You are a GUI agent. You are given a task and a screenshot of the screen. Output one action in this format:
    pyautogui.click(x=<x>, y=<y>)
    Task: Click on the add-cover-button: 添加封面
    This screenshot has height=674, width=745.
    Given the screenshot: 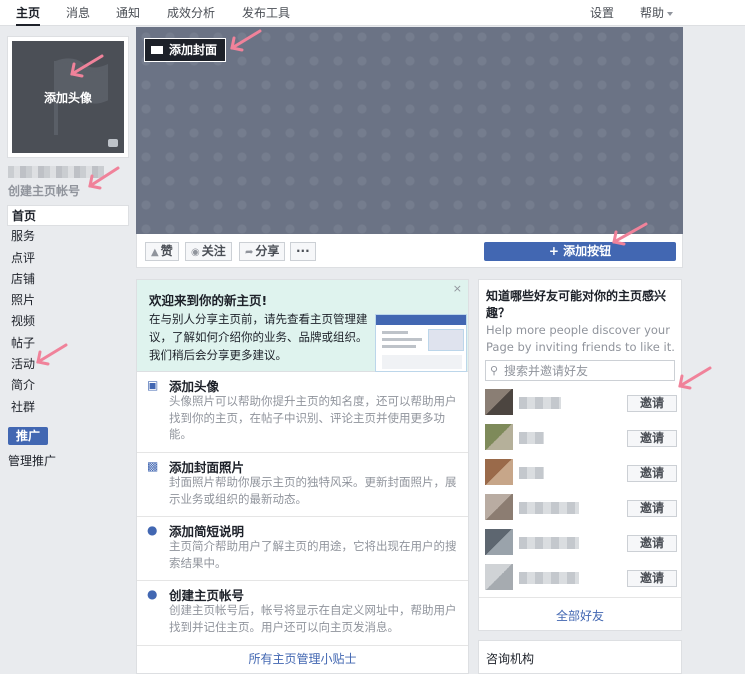 What is the action you would take?
    pyautogui.click(x=185, y=50)
    